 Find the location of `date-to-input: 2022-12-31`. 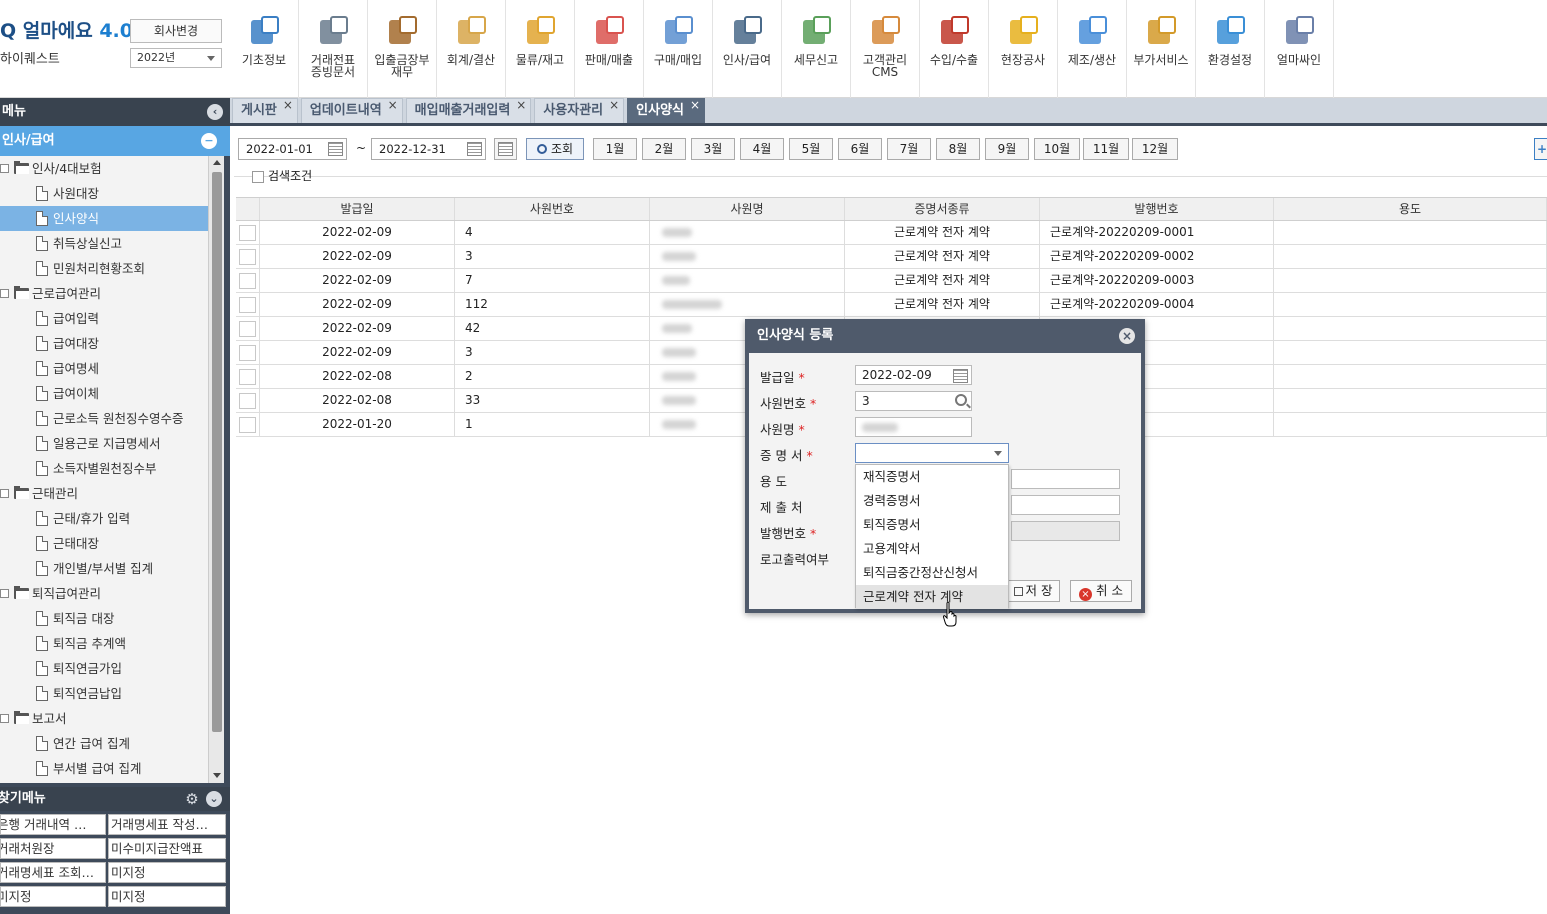

date-to-input: 2022-12-31 is located at coordinates (428, 149).